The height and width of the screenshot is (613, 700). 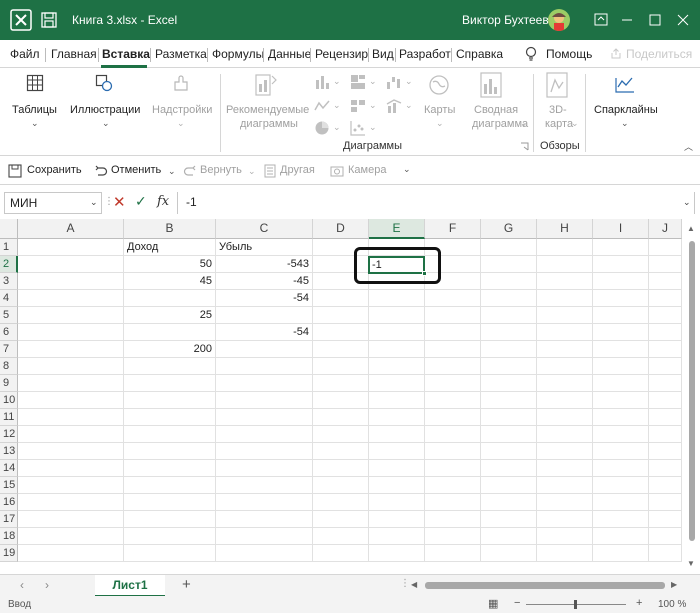 What do you see at coordinates (687, 202) in the screenshot?
I see `expand-formula-icon: ⌄` at bounding box center [687, 202].